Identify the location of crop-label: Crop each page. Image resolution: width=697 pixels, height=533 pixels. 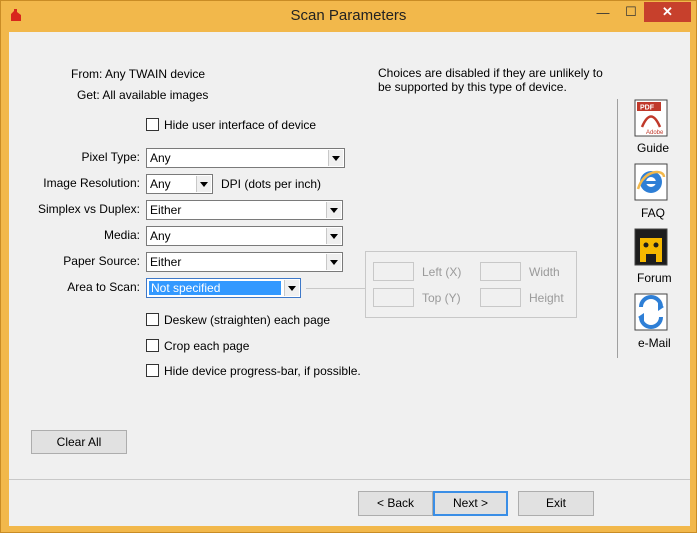
(207, 346).